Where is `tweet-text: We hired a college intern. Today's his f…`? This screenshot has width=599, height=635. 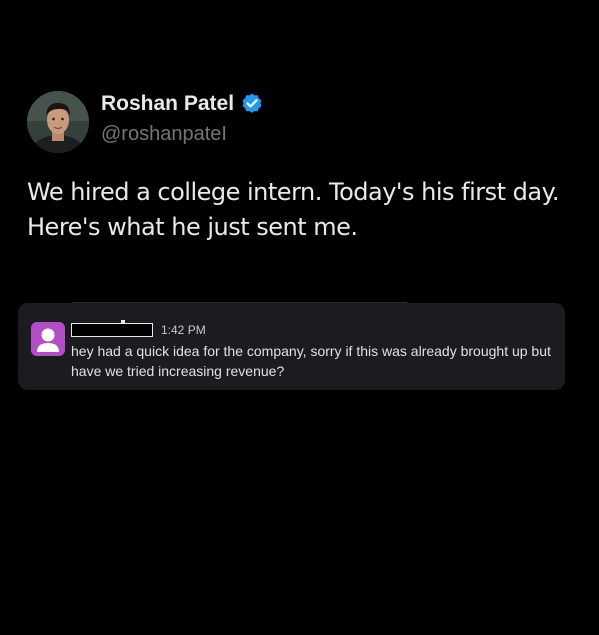 tweet-text: We hired a college intern. Today's his f… is located at coordinates (307, 210).